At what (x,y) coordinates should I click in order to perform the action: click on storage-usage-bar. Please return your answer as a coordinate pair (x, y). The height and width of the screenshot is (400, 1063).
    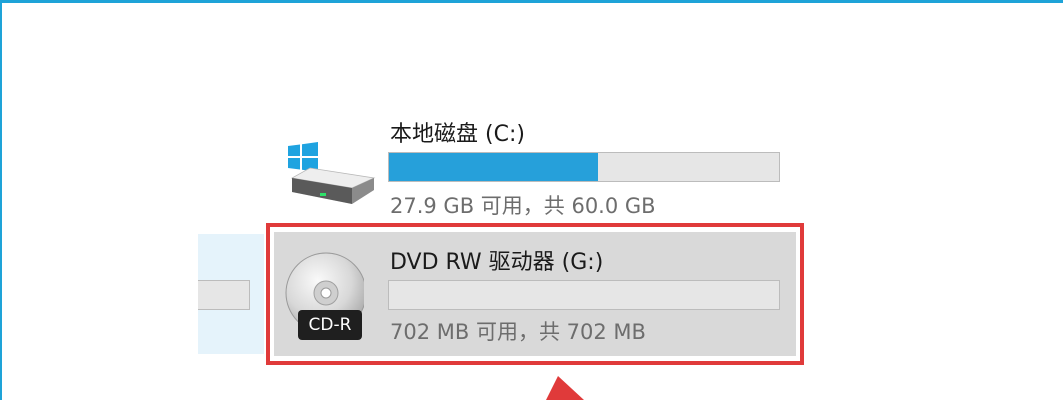
    Looking at the image, I should click on (584, 167).